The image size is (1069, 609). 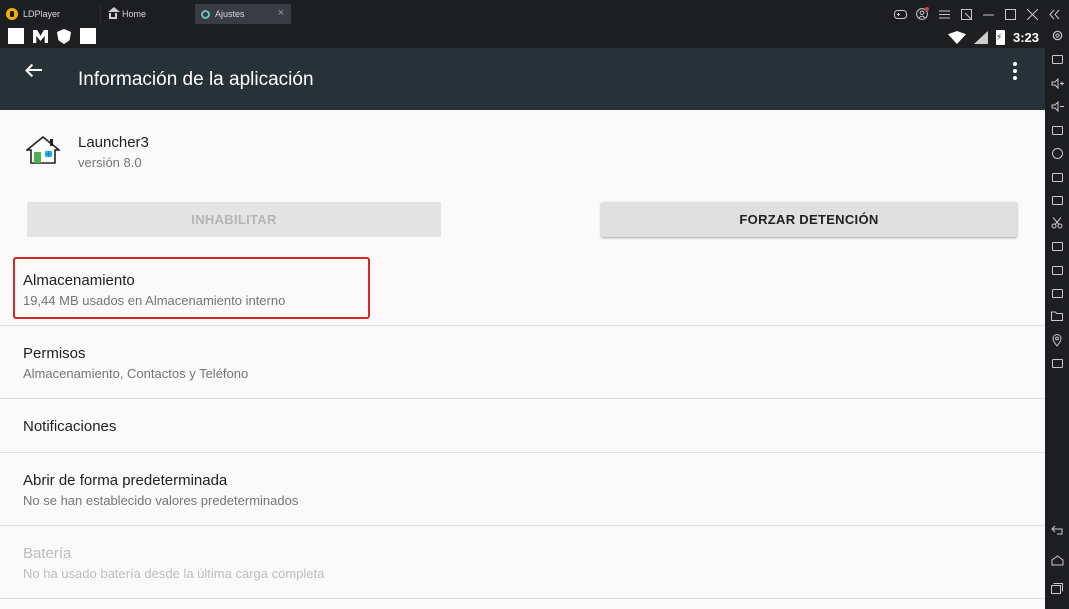 I want to click on status-clock: 3:23, so click(x=1025, y=37).